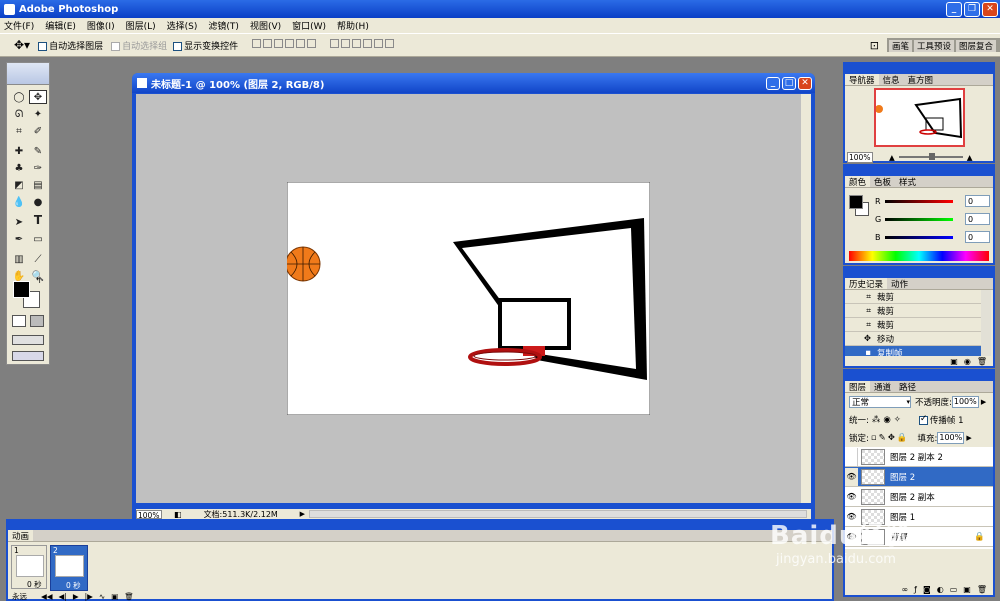 This screenshot has width=1000, height=601. I want to click on tab-layer-comps: 图层复合, so click(975, 46).